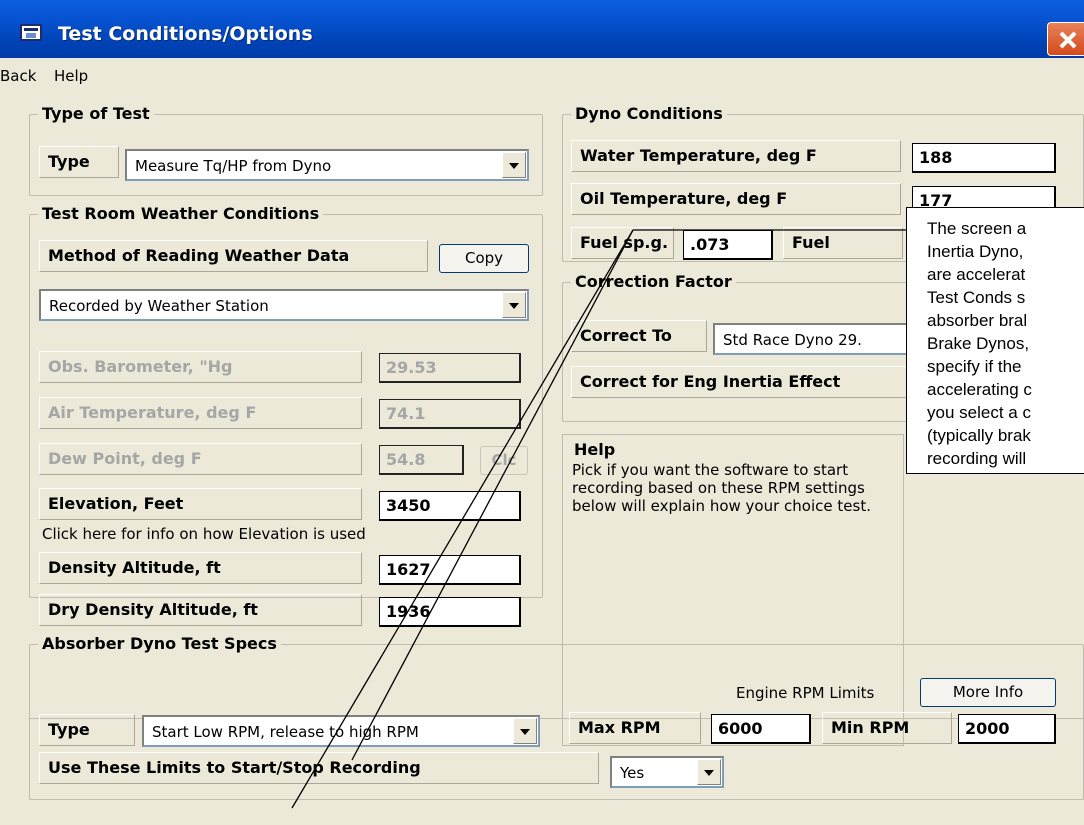  I want to click on weather-method-value: Recorded by Weather Station, so click(159, 306).